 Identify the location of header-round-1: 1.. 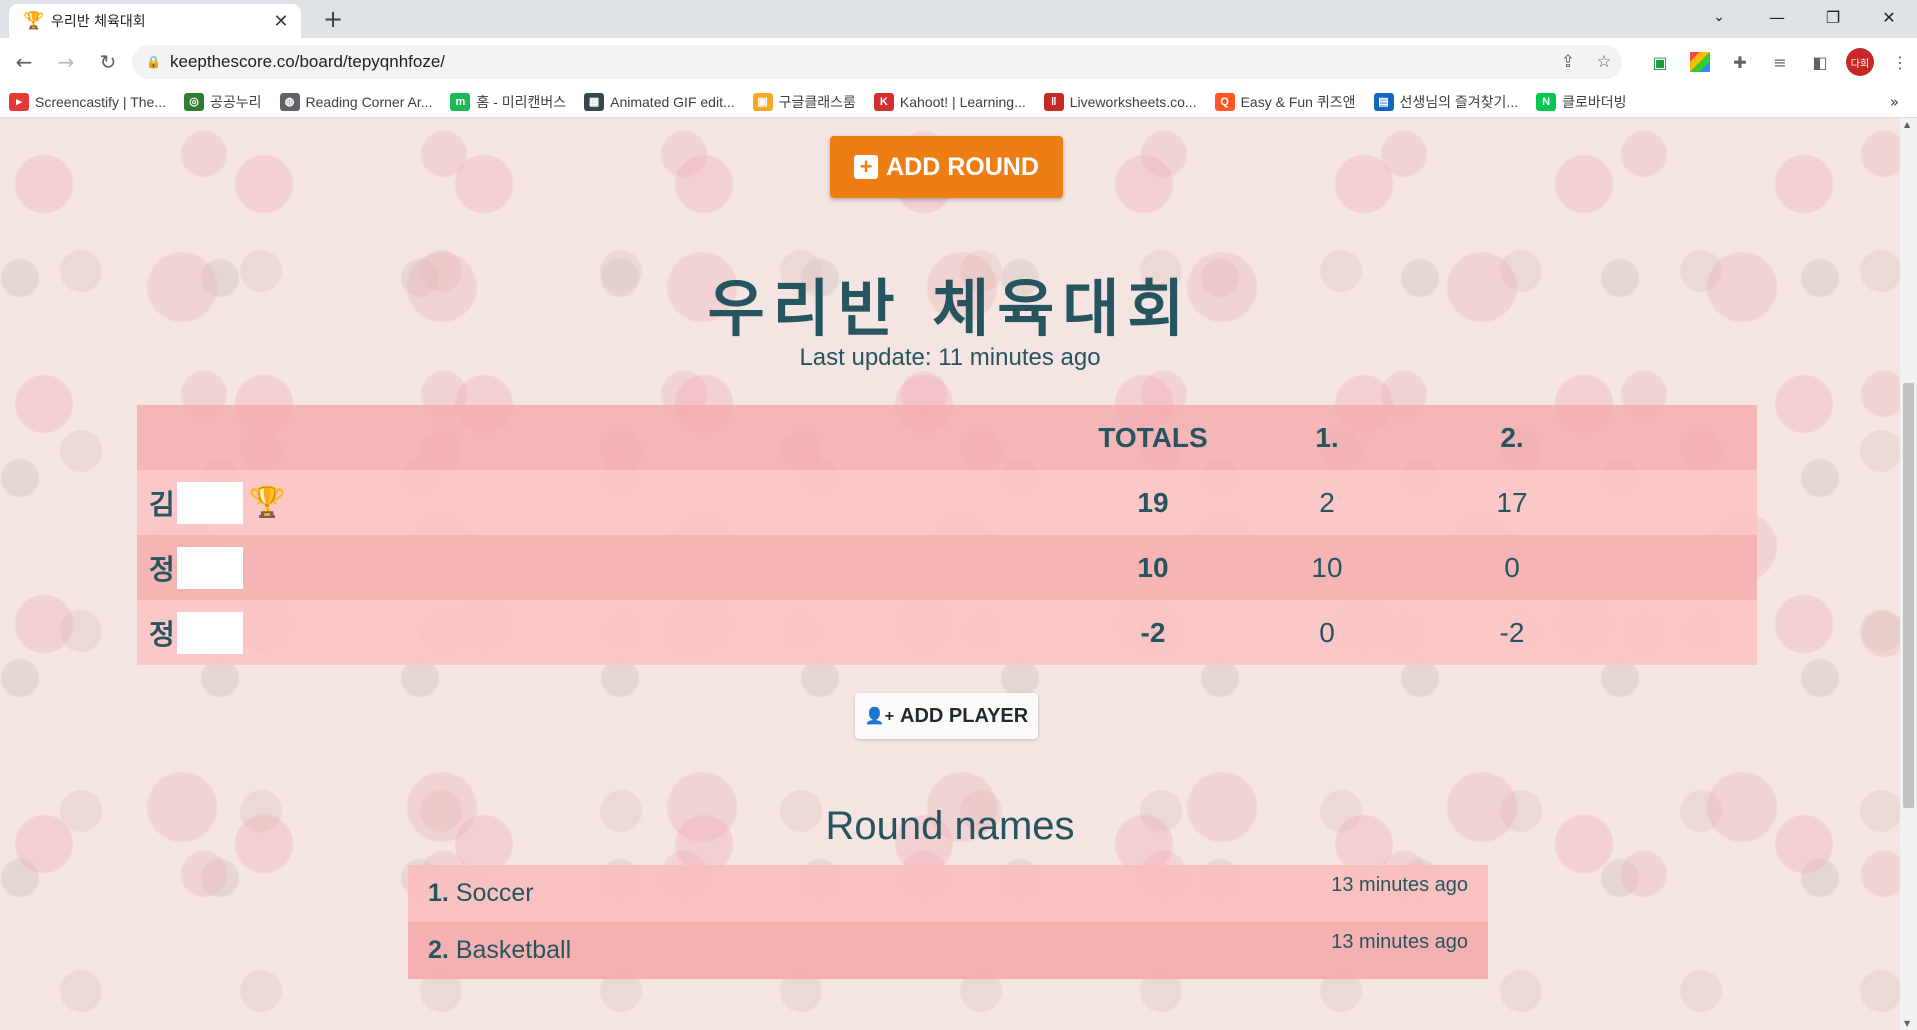
(1327, 438).